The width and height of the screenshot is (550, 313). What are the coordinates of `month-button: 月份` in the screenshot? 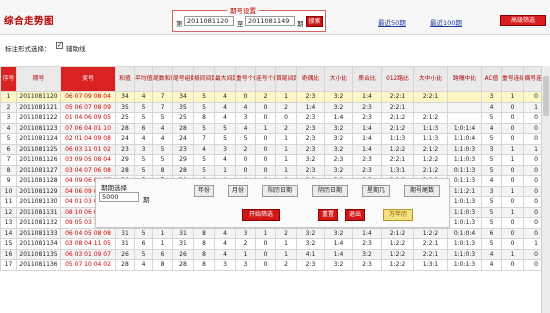 It's located at (238, 191).